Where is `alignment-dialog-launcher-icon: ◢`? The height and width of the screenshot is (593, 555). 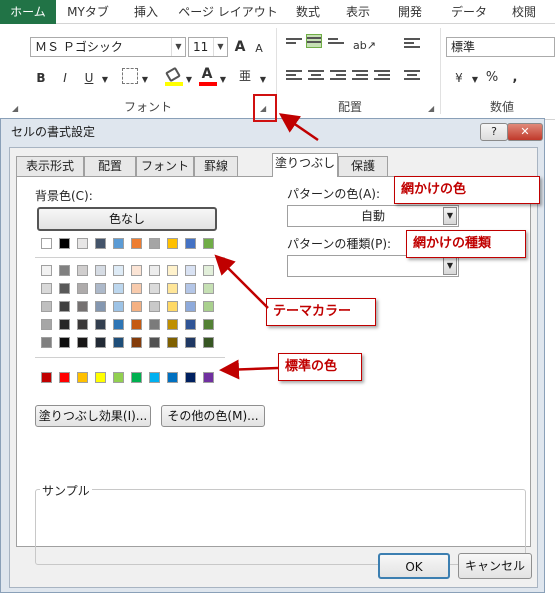 alignment-dialog-launcher-icon: ◢ is located at coordinates (433, 109).